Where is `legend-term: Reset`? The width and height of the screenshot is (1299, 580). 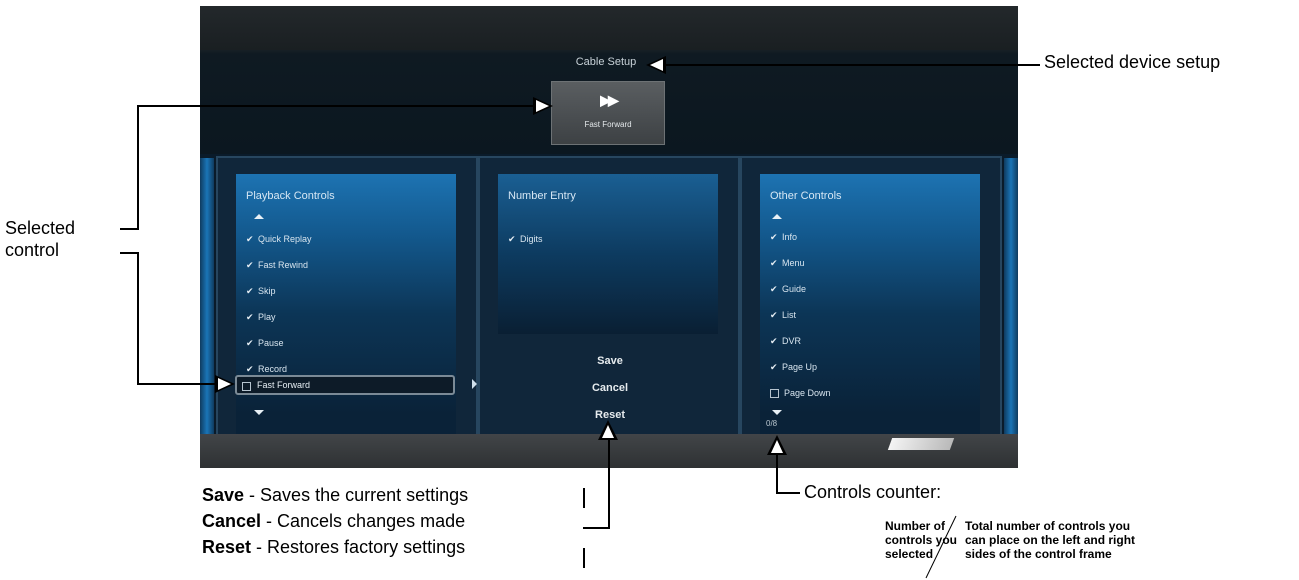
legend-term: Reset is located at coordinates (227, 547).